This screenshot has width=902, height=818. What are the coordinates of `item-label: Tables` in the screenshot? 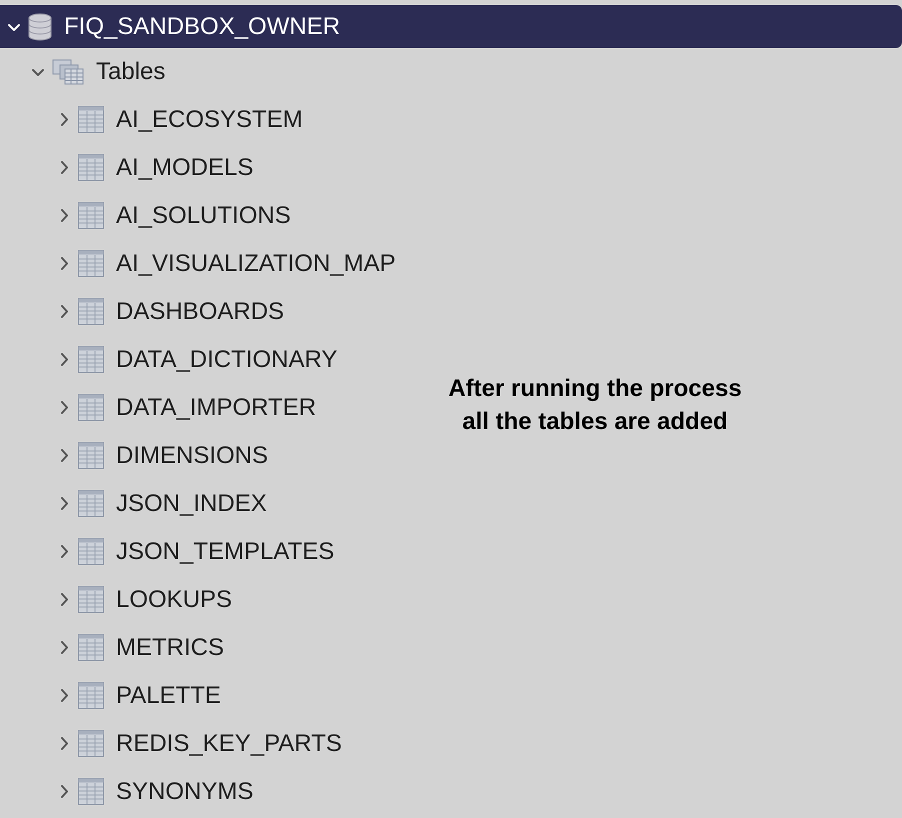 It's located at (131, 72).